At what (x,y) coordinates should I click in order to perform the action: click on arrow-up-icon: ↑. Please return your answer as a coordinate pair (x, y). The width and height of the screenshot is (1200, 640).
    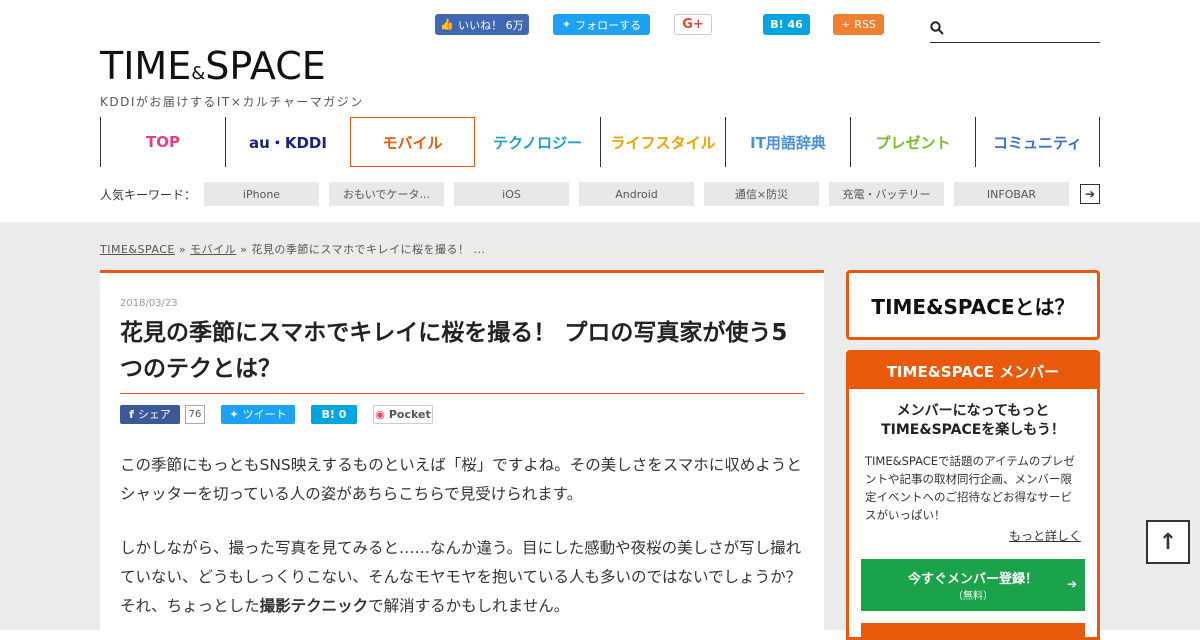
    Looking at the image, I should click on (1168, 542).